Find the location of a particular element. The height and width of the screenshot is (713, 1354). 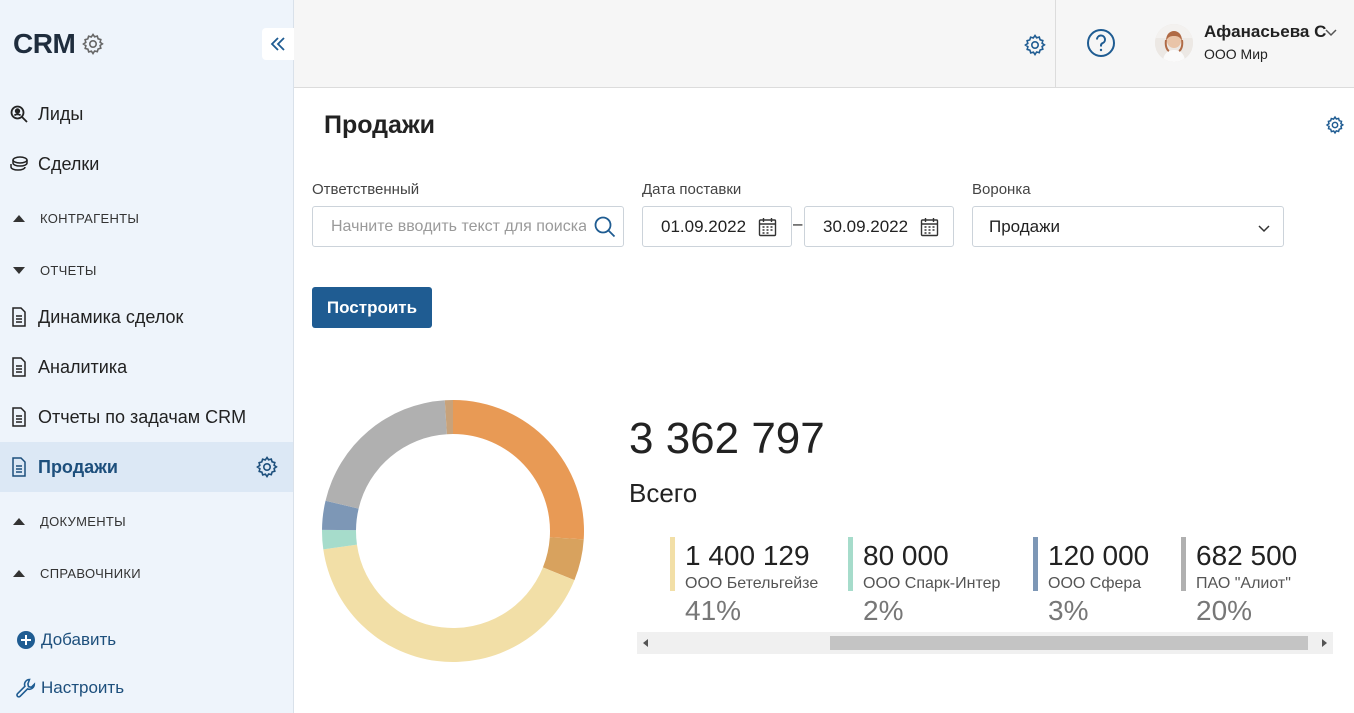

avatar is located at coordinates (1174, 43).